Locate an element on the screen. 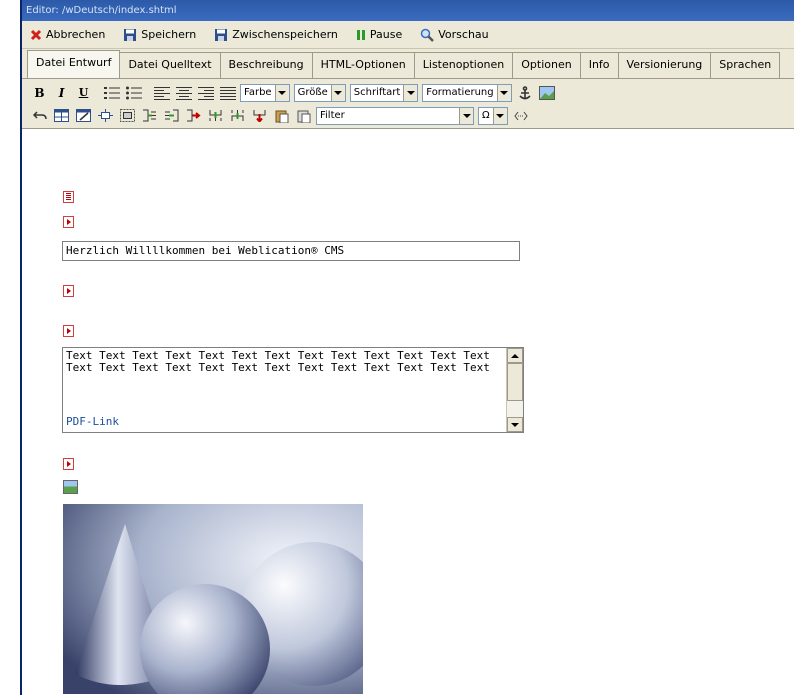 This screenshot has height=695, width=794. tab-info: Info is located at coordinates (599, 65).